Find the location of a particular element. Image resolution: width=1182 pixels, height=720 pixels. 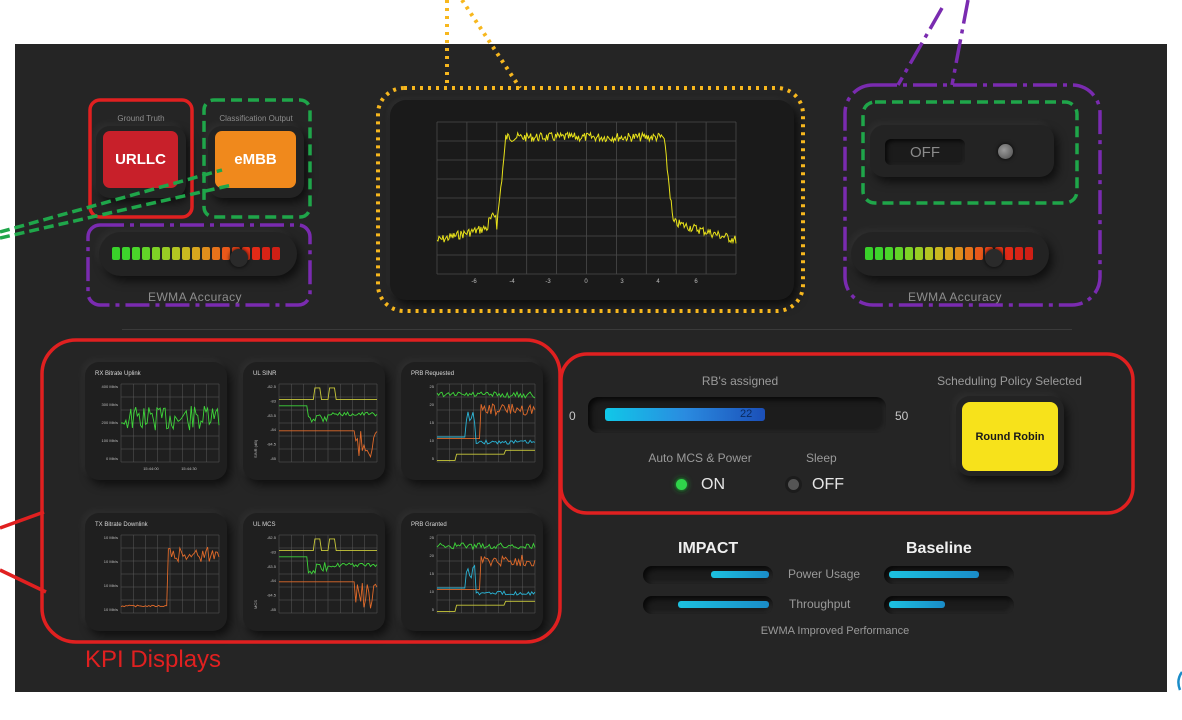

rb-max-label: 50 is located at coordinates (902, 416).